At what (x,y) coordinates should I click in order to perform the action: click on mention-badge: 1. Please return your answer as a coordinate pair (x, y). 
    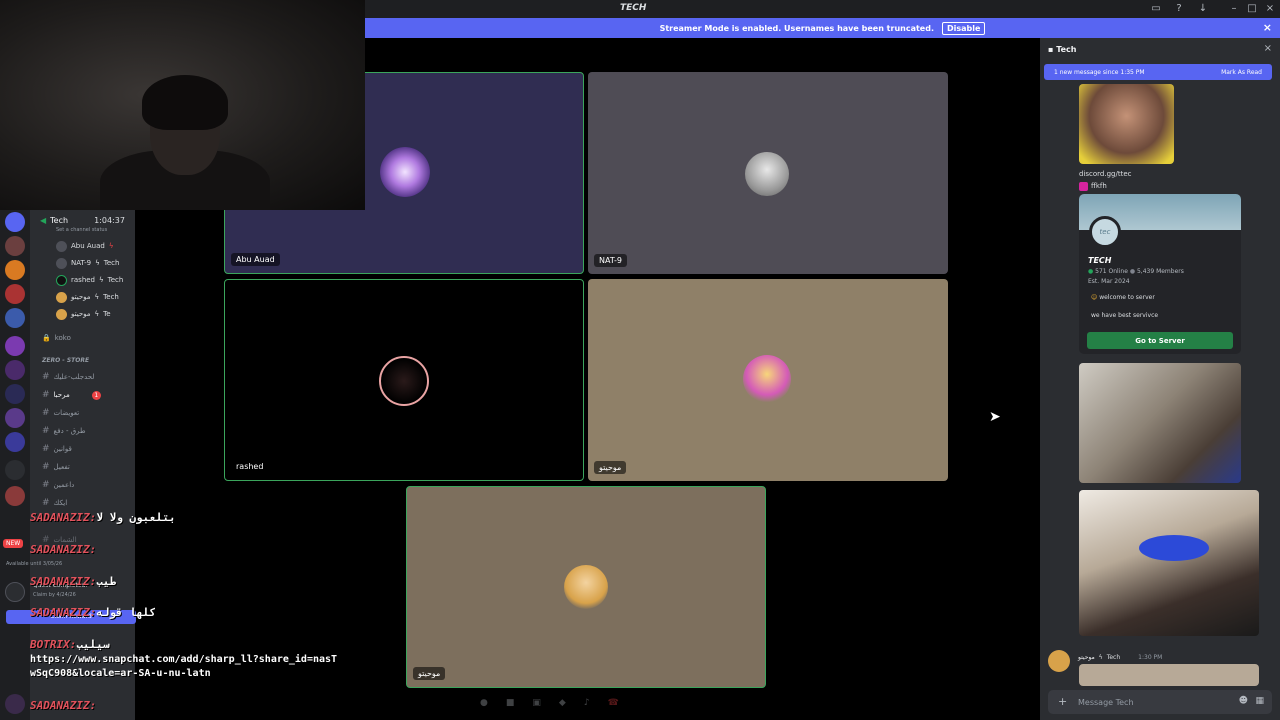
    Looking at the image, I should click on (96, 395).